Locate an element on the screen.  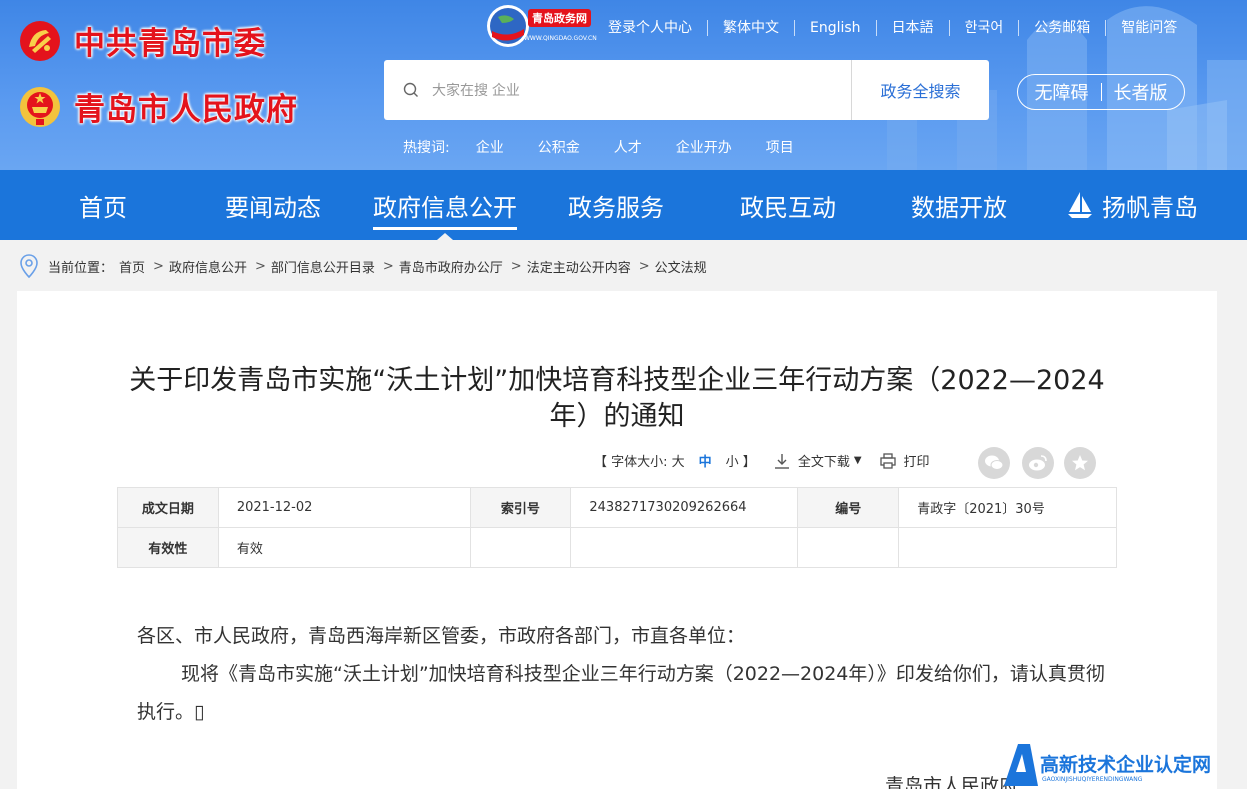
japanese-link: 日本語 is located at coordinates (912, 28).